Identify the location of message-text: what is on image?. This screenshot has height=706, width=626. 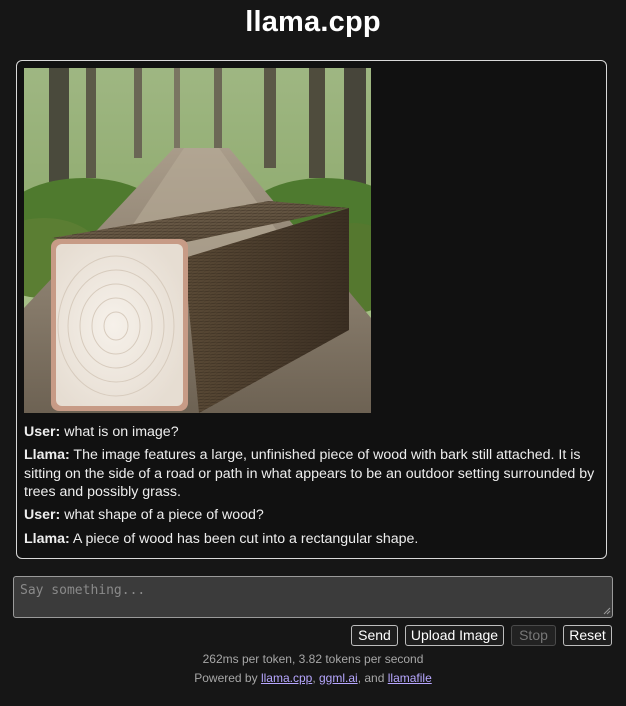
(121, 432).